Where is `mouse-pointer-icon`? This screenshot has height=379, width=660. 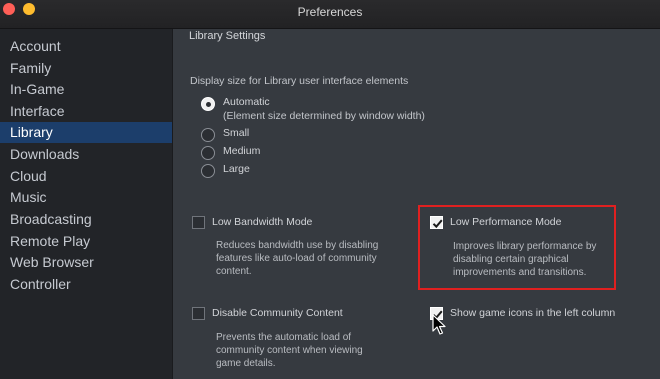 mouse-pointer-icon is located at coordinates (439, 324).